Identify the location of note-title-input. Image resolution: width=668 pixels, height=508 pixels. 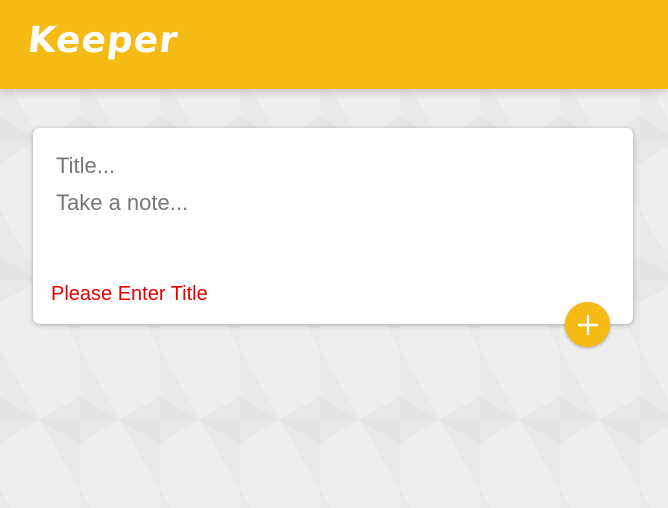
(331, 166).